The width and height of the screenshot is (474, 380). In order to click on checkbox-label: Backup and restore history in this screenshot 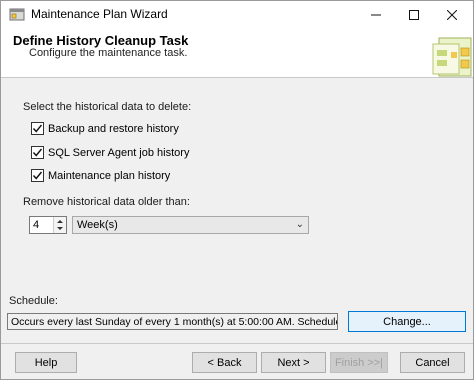, I will do `click(113, 128)`.